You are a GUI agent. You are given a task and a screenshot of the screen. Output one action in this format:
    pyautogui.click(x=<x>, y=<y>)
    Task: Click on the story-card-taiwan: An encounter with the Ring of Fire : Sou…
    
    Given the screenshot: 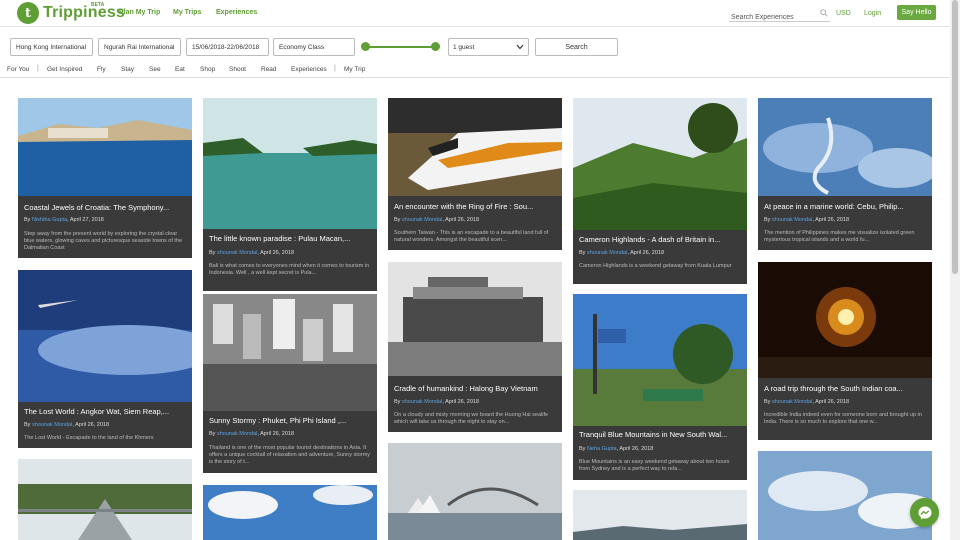 What is the action you would take?
    pyautogui.click(x=475, y=174)
    